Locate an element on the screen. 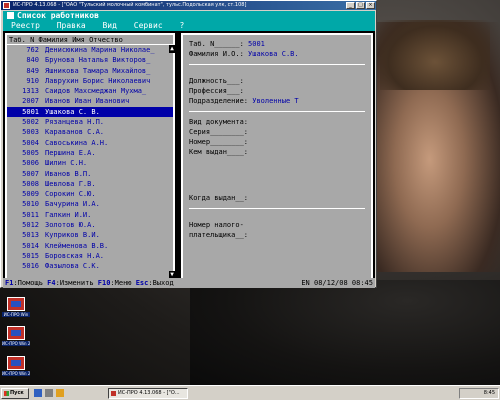 This screenshot has height=400, width=500. desktop-icon-label: ИС-ПРО Win is located at coordinates (16, 314).